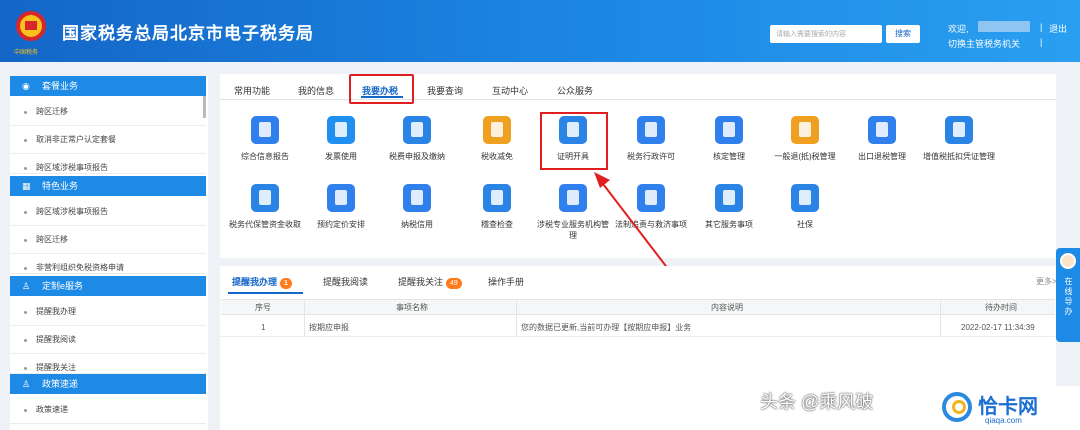 The height and width of the screenshot is (430, 1080). Describe the element at coordinates (60, 86) in the screenshot. I see `section-title: 套餐业务` at that location.